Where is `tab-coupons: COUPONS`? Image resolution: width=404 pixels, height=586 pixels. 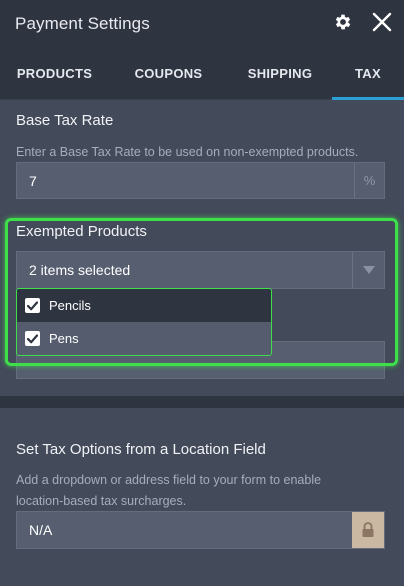
tab-coupons: COUPONS is located at coordinates (168, 73).